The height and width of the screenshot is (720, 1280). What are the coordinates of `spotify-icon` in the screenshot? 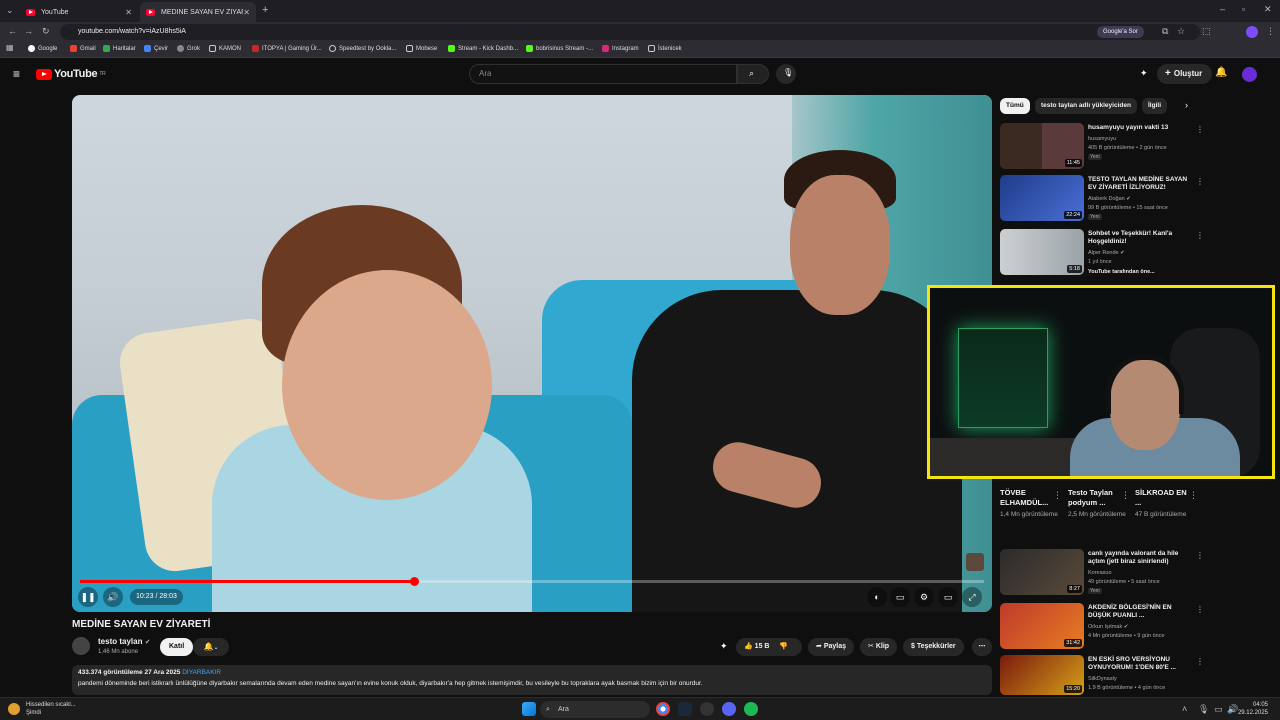 It's located at (751, 709).